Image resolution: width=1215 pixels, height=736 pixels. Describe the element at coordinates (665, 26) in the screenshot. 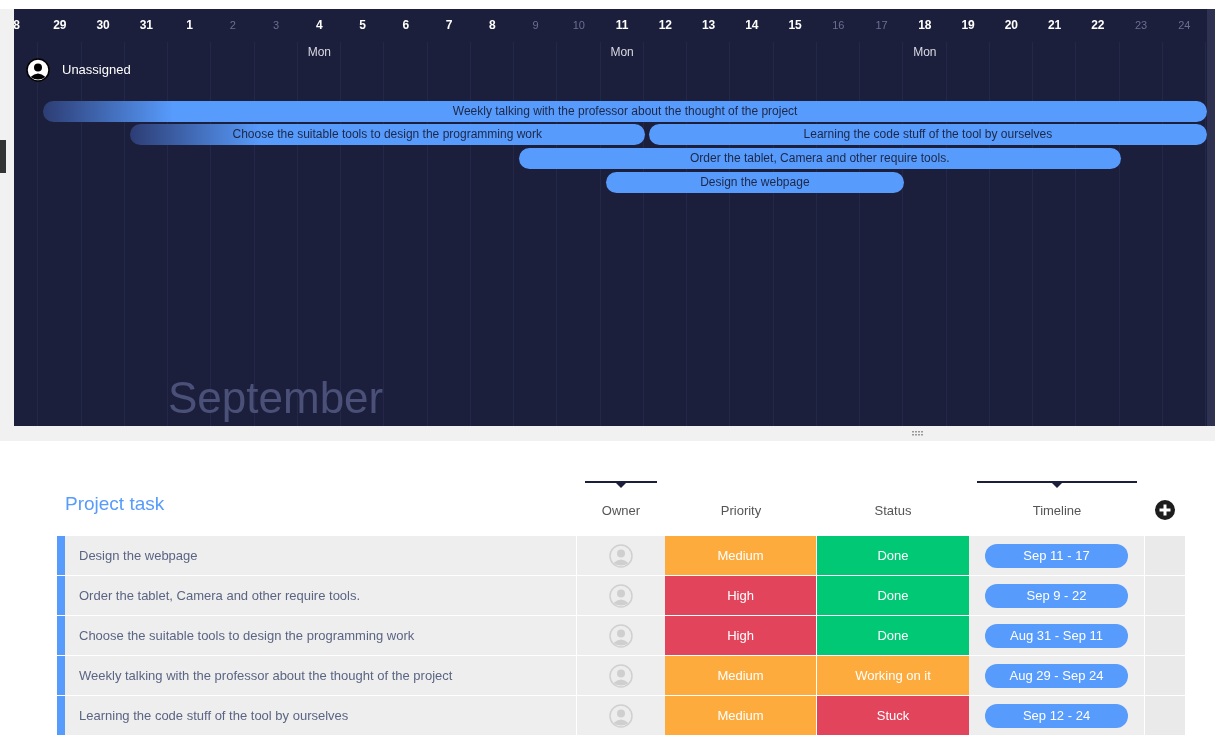

I see `day-label: 12` at that location.